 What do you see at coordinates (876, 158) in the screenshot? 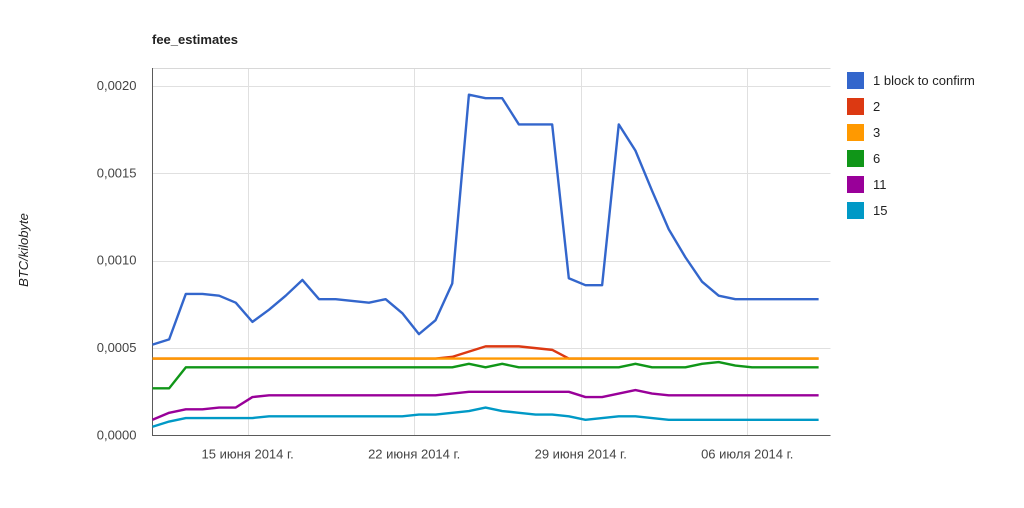
I see `legend-label-3: 6` at bounding box center [876, 158].